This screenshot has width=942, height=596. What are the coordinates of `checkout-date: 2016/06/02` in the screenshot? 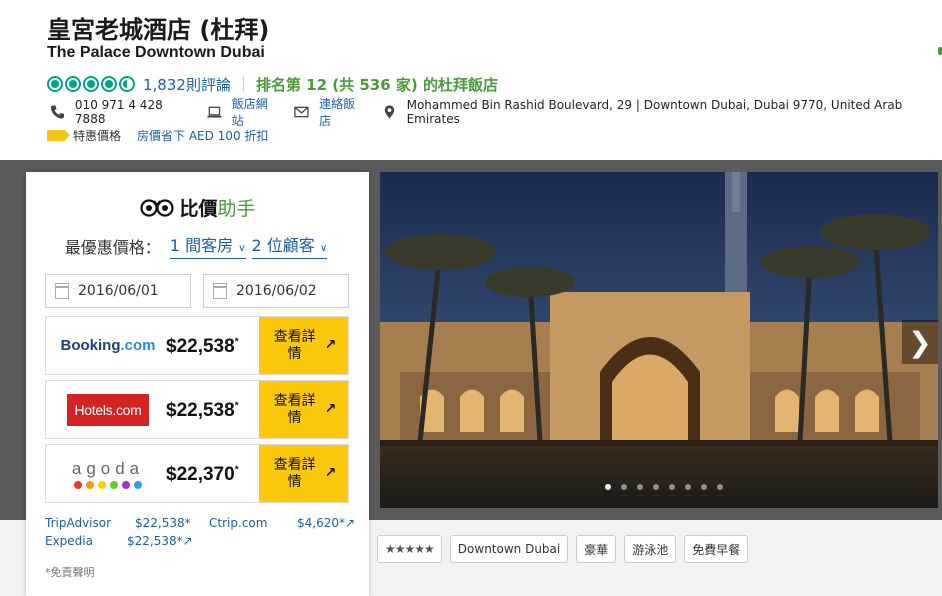 It's located at (276, 291).